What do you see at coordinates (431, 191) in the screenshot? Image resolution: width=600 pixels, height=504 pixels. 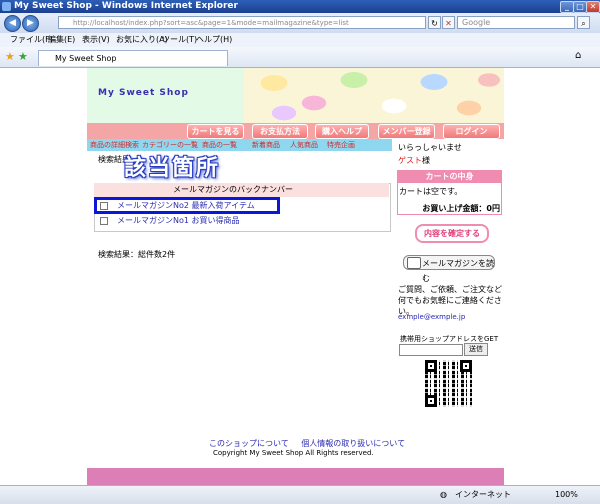 I see `cart-empty-text: カートは空です。` at bounding box center [431, 191].